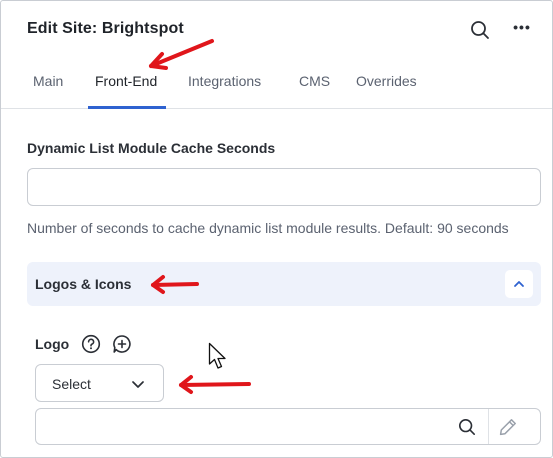 This screenshot has width=553, height=458. Describe the element at coordinates (386, 81) in the screenshot. I see `tab-overrides: Overrides` at that location.